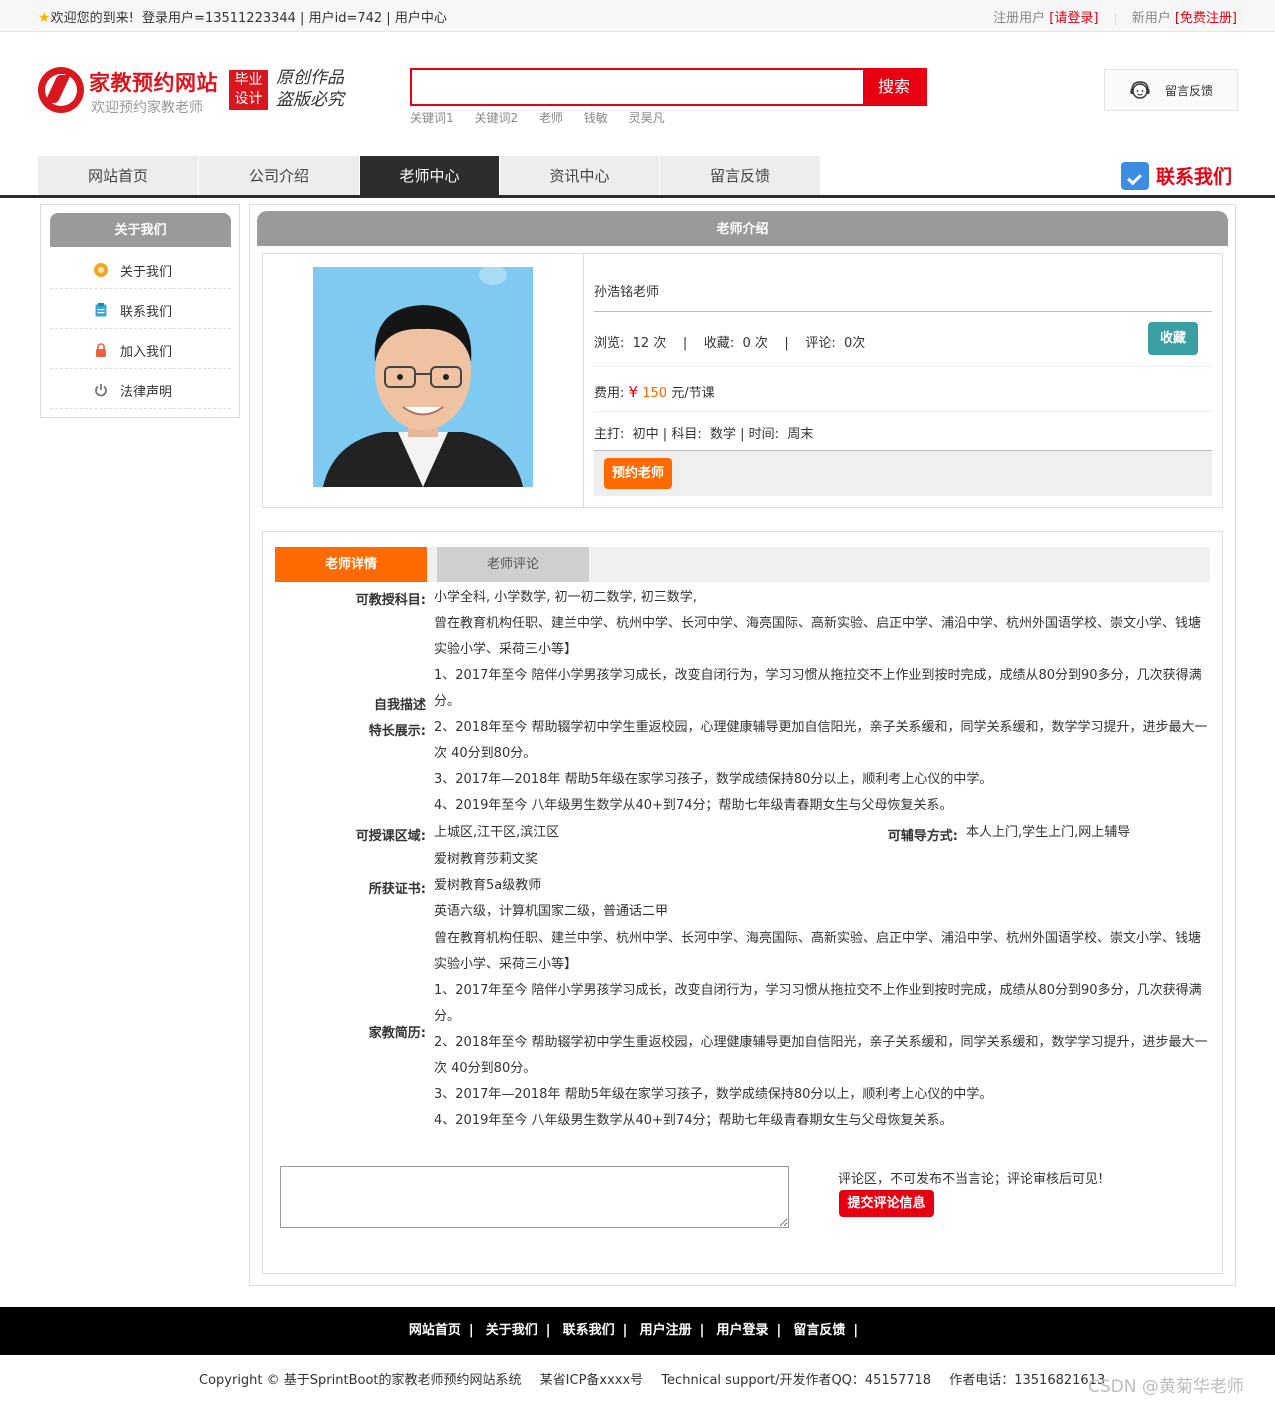 This screenshot has height=1404, width=1275. What do you see at coordinates (903, 311) in the screenshot?
I see `name-divider` at bounding box center [903, 311].